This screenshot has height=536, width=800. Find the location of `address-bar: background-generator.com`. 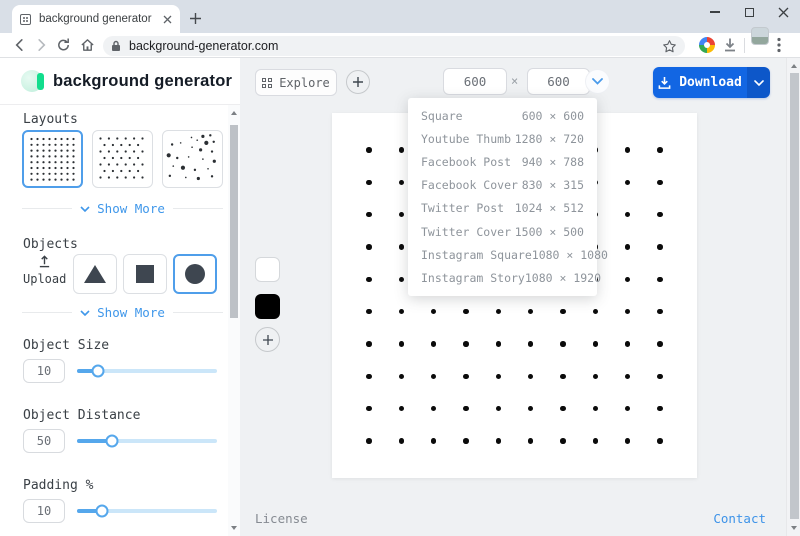

address-bar: background-generator.com is located at coordinates (394, 46).